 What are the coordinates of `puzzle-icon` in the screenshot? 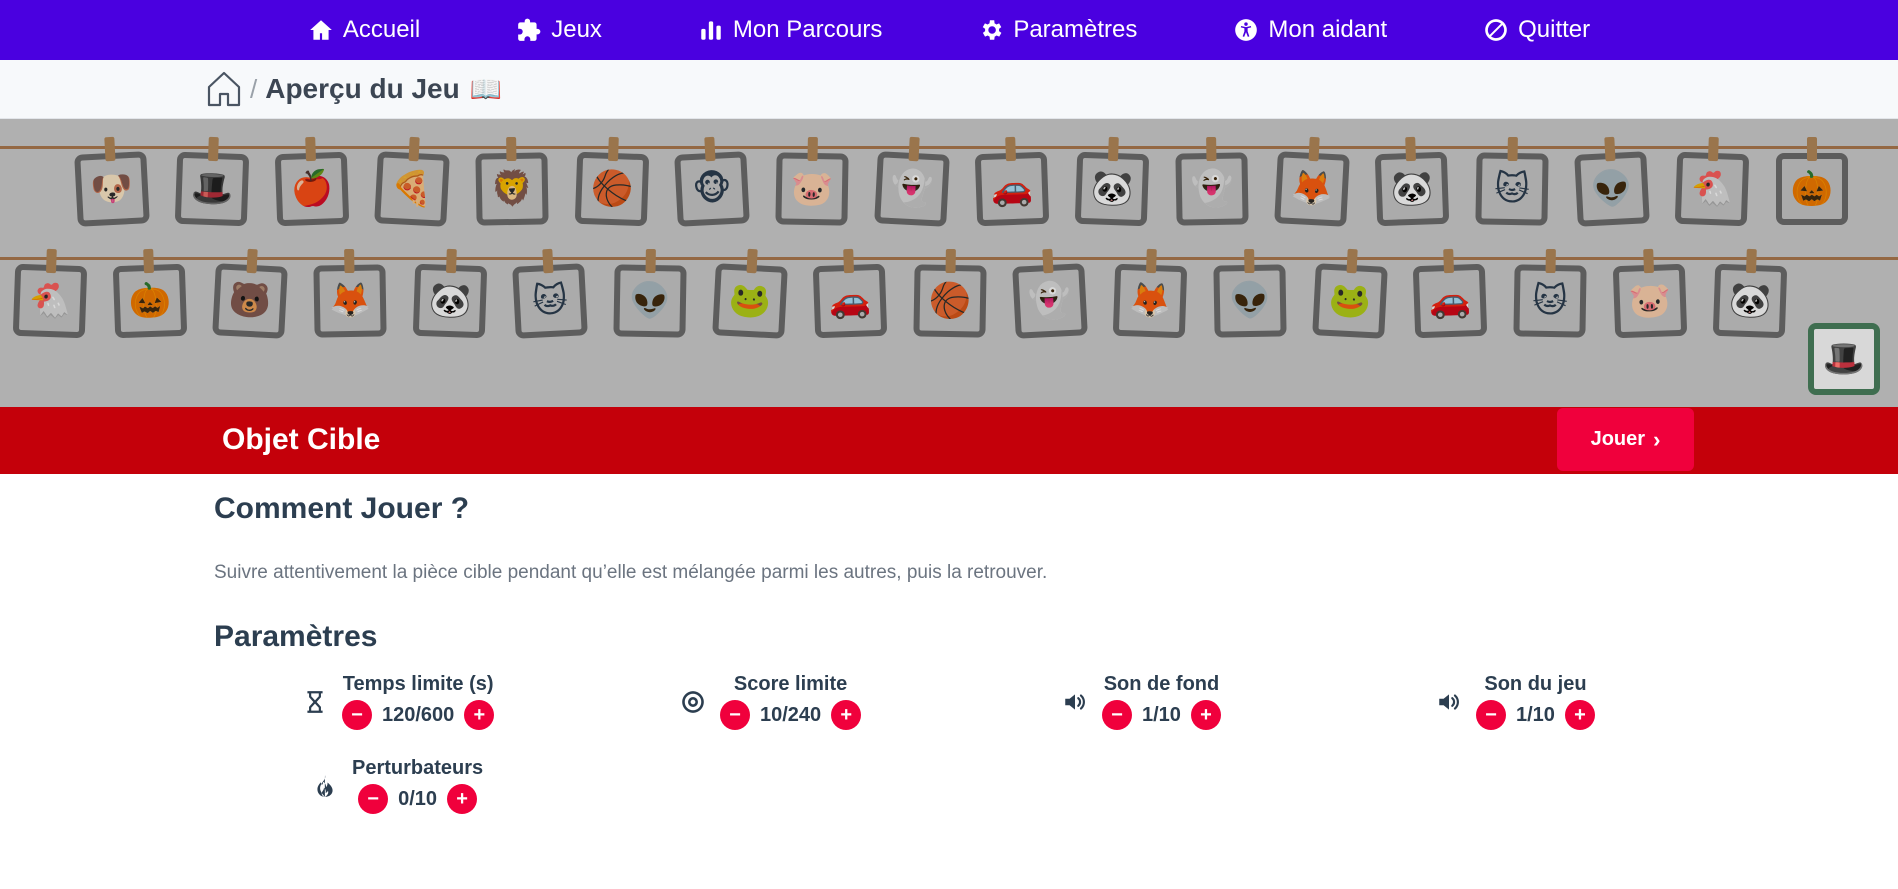 It's located at (529, 29).